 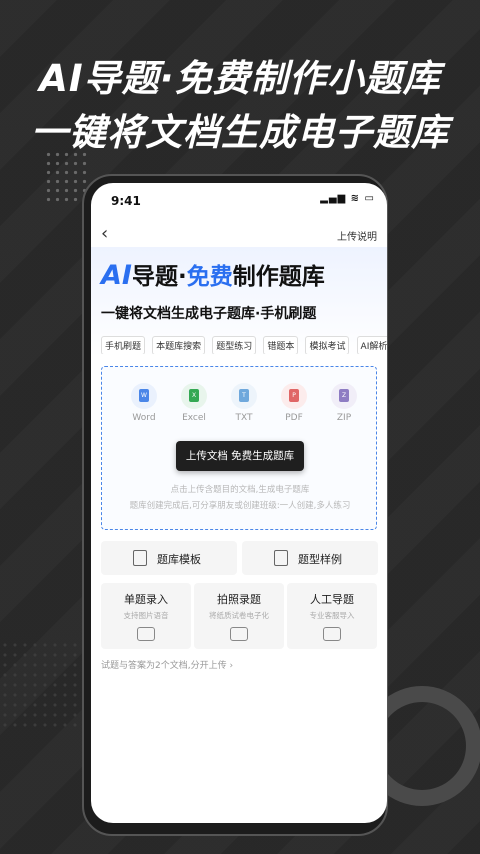 I want to click on upload-hint-1: 点击上传含题目的文档,生成电子题库, so click(x=240, y=490).